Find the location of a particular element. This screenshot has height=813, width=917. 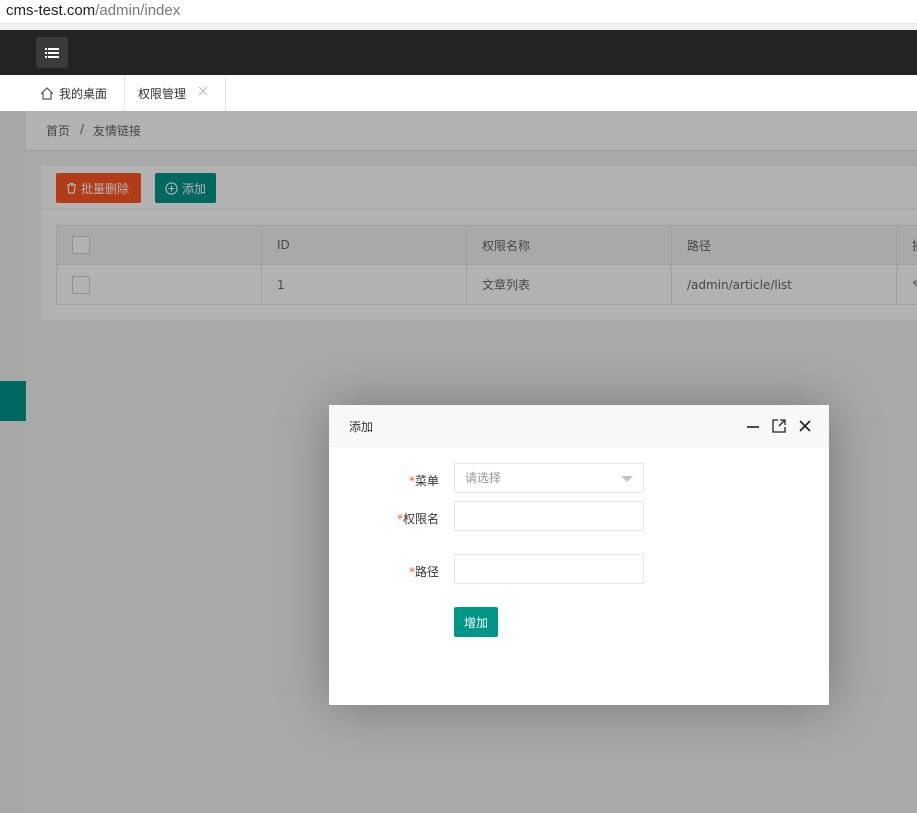

form-row-menu: *菜单 请选择 is located at coordinates (579, 478).